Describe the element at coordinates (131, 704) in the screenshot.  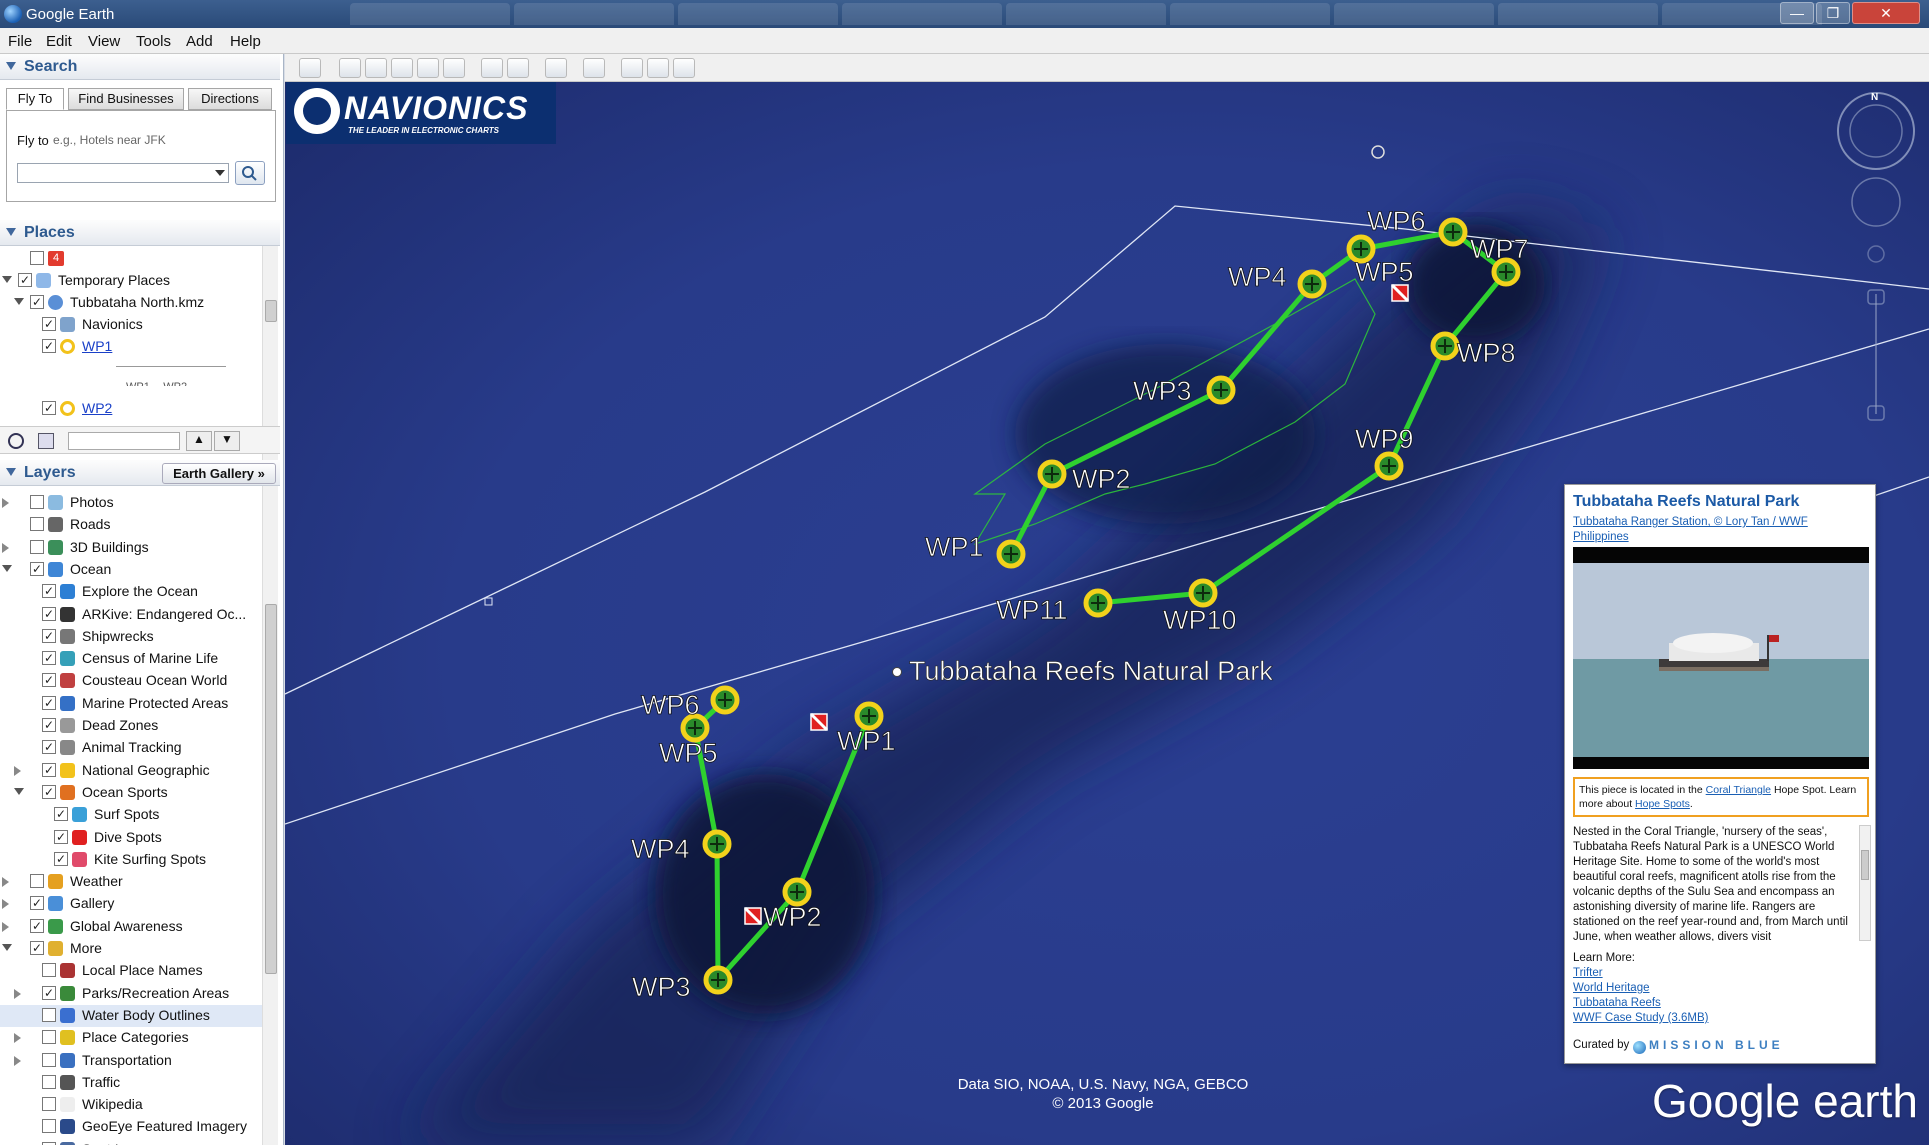
I see `layer-marine-protected-areas: ✓ Marine Protected Areas` at that location.